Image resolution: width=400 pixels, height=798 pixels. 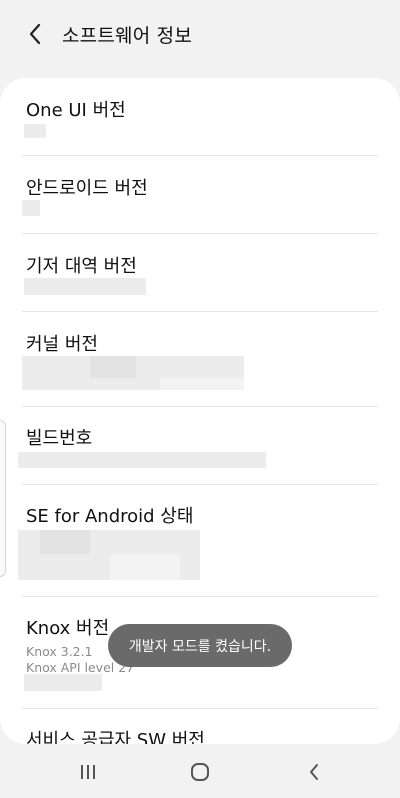 I want to click on item-title: 커널 버전, so click(x=62, y=344).